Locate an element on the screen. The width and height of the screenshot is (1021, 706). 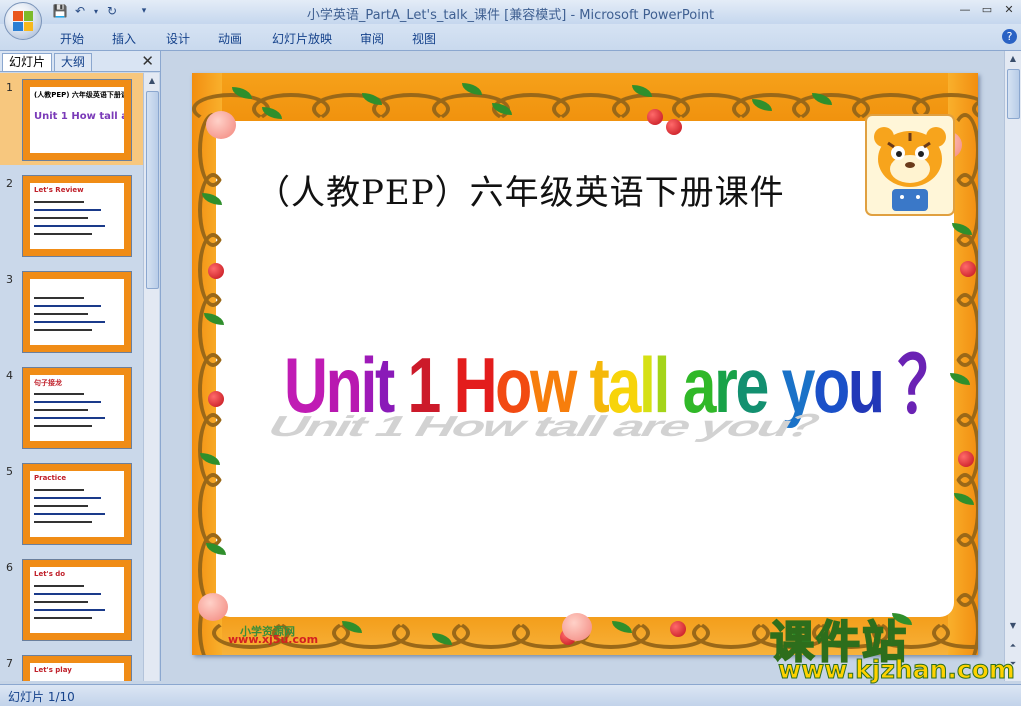
thumbnail-scrollbar: ▲ is located at coordinates (151, 377).